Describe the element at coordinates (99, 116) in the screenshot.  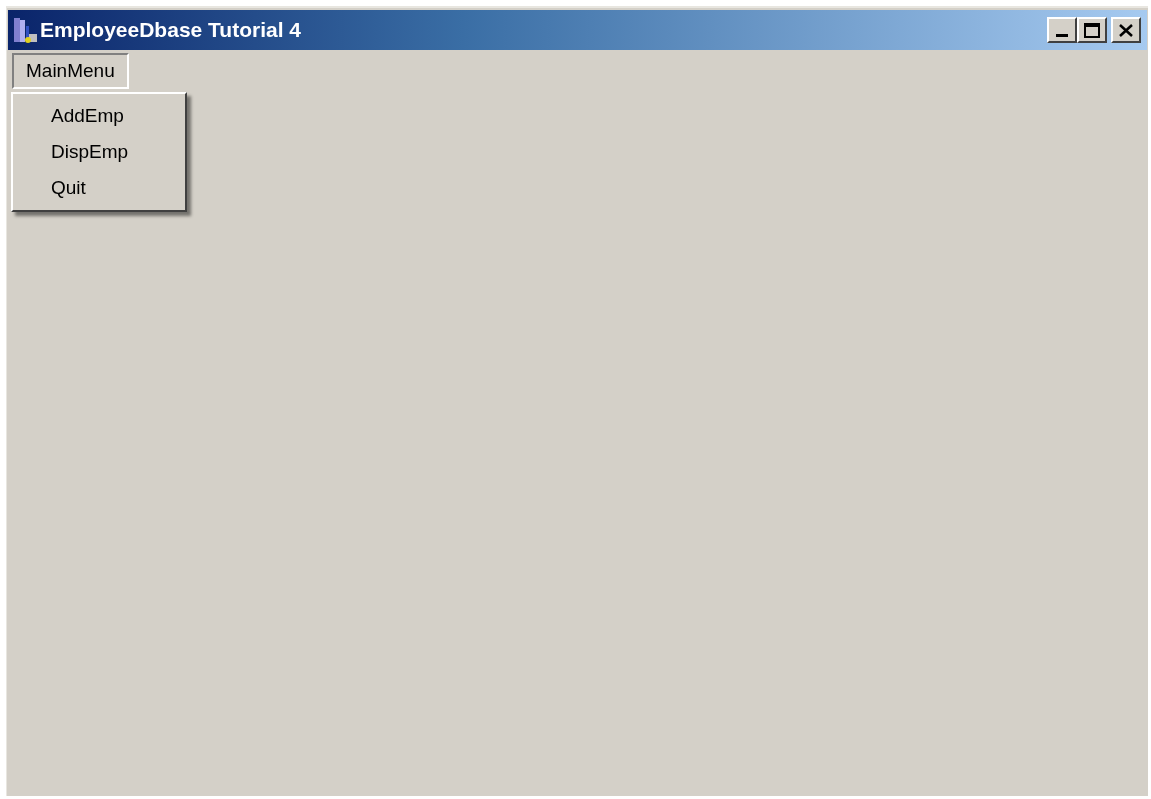
I see `menu-item: AddEmp` at that location.